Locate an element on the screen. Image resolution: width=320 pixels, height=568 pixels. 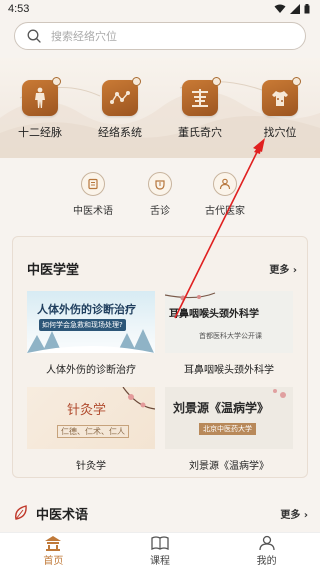
thumbnail-subtitle: 北京中医药大学 is located at coordinates (227, 429).